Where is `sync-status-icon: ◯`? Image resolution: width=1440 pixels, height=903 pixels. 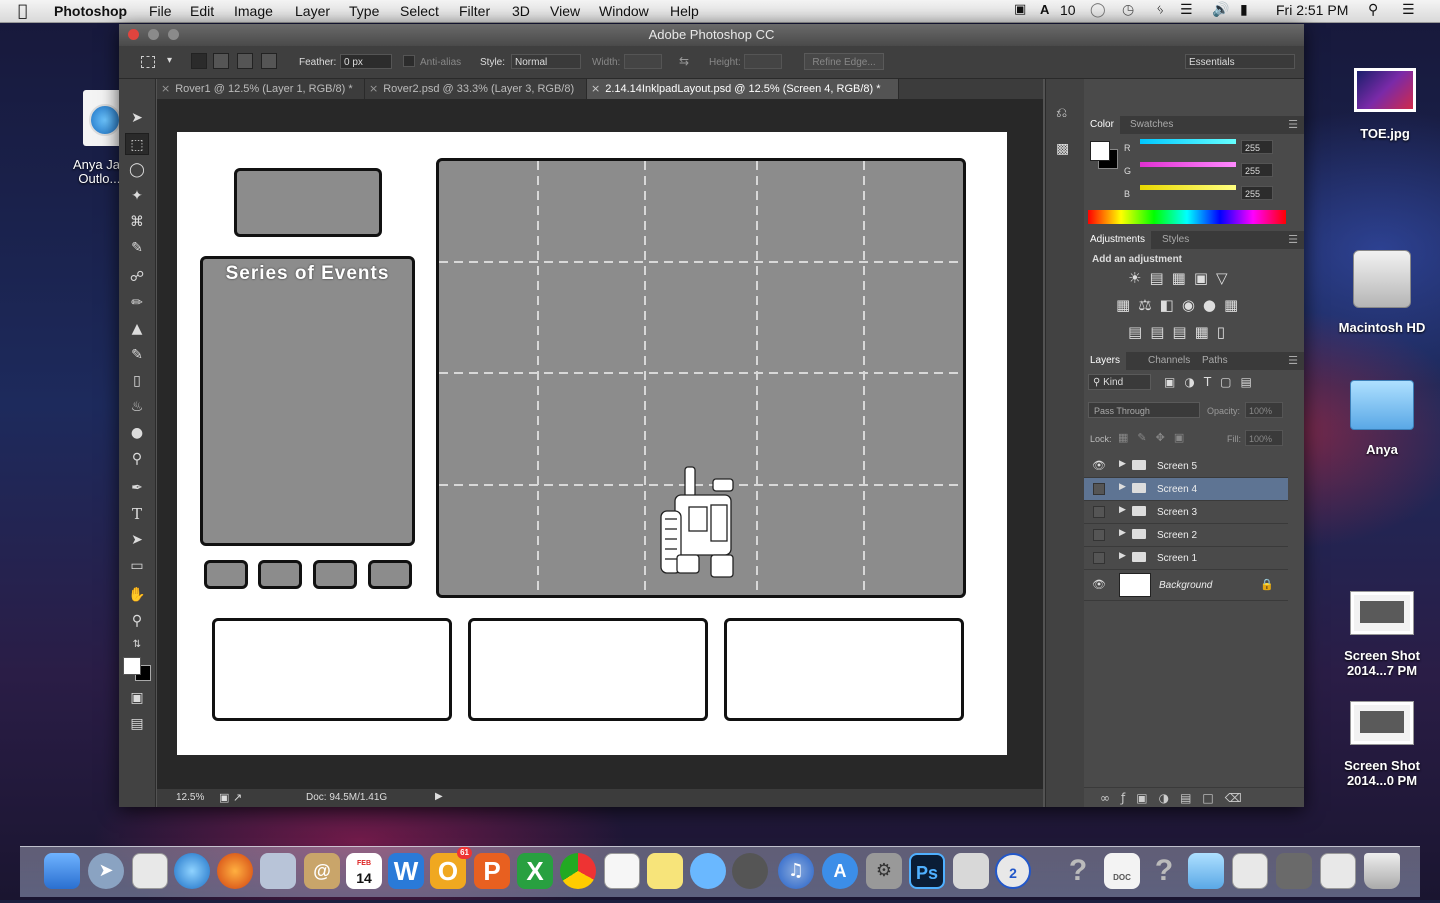
sync-status-icon: ◯ is located at coordinates (1098, 10).